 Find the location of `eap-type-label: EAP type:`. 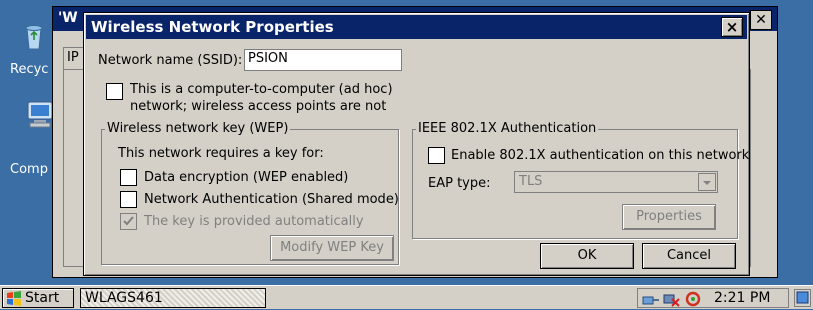

eap-type-label: EAP type: is located at coordinates (459, 183).